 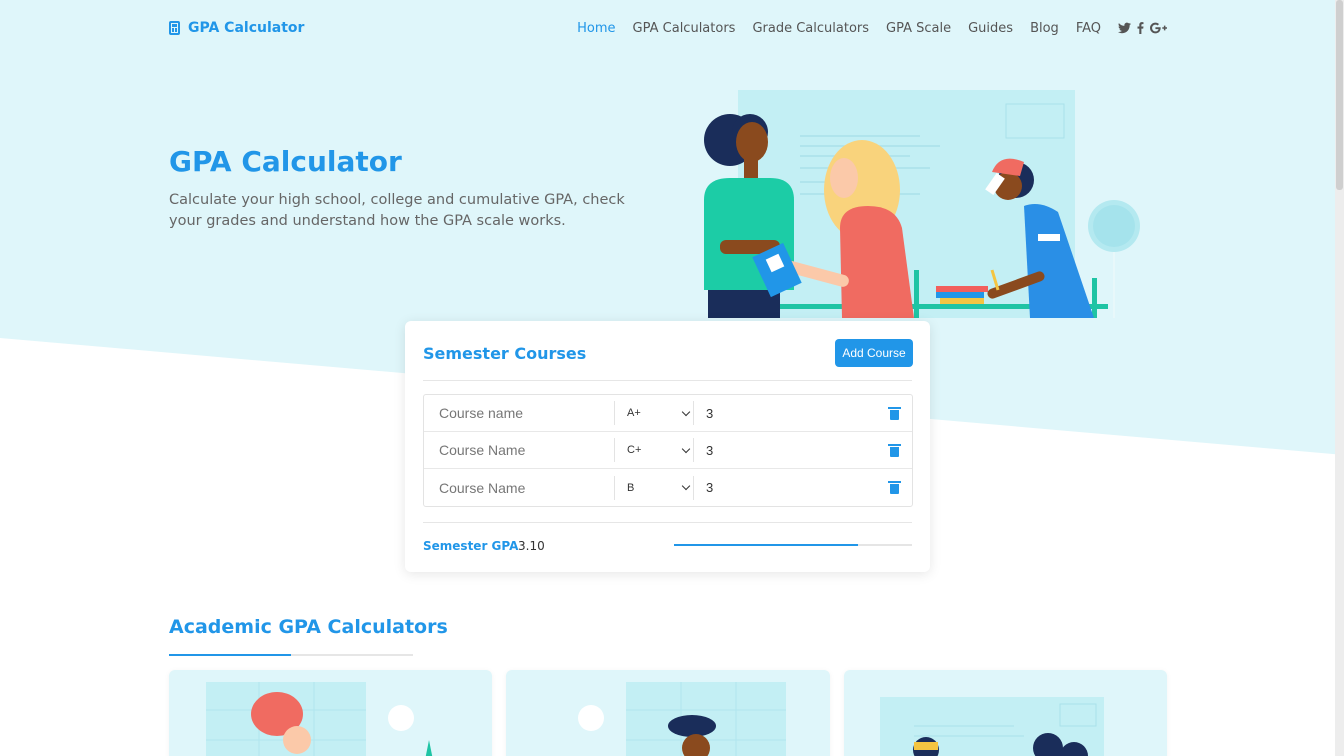 What do you see at coordinates (1124, 28) in the screenshot?
I see `twitter-icon` at bounding box center [1124, 28].